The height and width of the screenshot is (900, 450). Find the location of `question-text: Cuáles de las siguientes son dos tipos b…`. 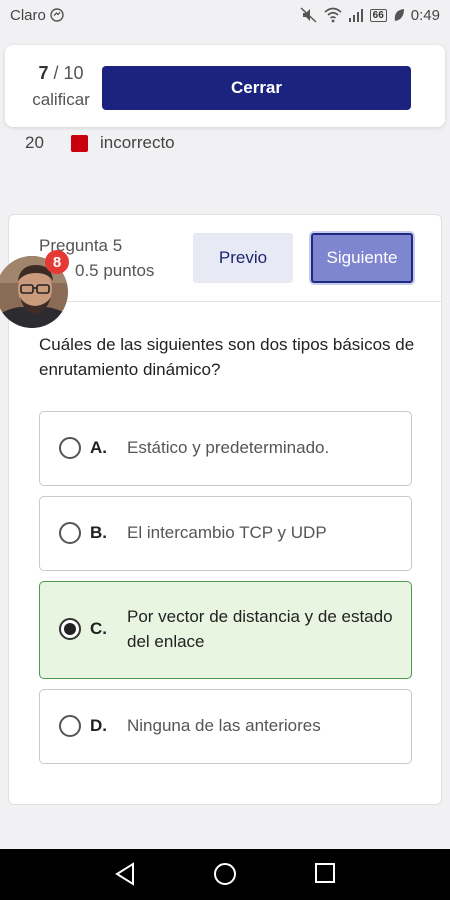

question-text: Cuáles de las siguientes son dos tipos b… is located at coordinates (227, 357).